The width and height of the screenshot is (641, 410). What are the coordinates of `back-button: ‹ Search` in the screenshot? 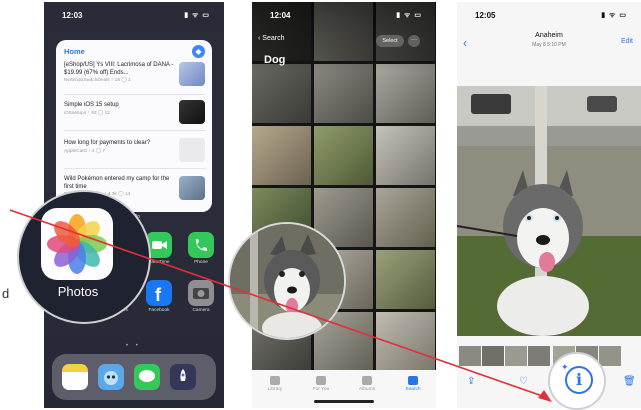 It's located at (271, 38).